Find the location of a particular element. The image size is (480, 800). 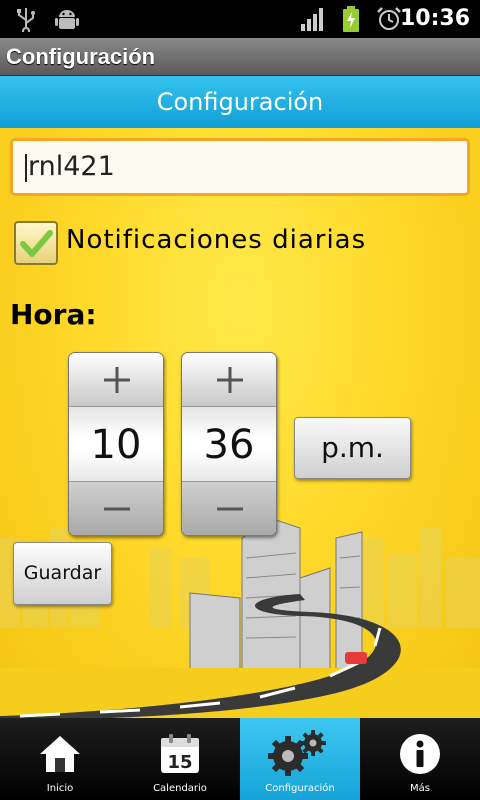

tab-label: Calendario is located at coordinates (180, 788).